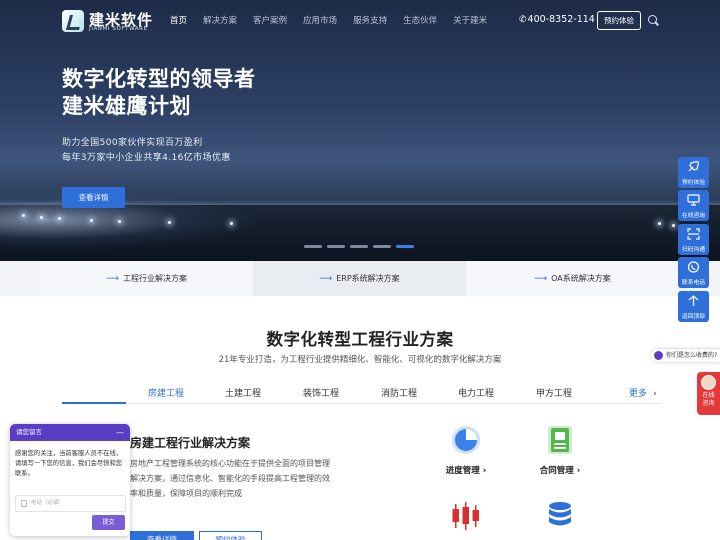 This screenshot has height=540, width=720. Describe the element at coordinates (370, 20) in the screenshot. I see `menu-item-support: 服务支持` at that location.